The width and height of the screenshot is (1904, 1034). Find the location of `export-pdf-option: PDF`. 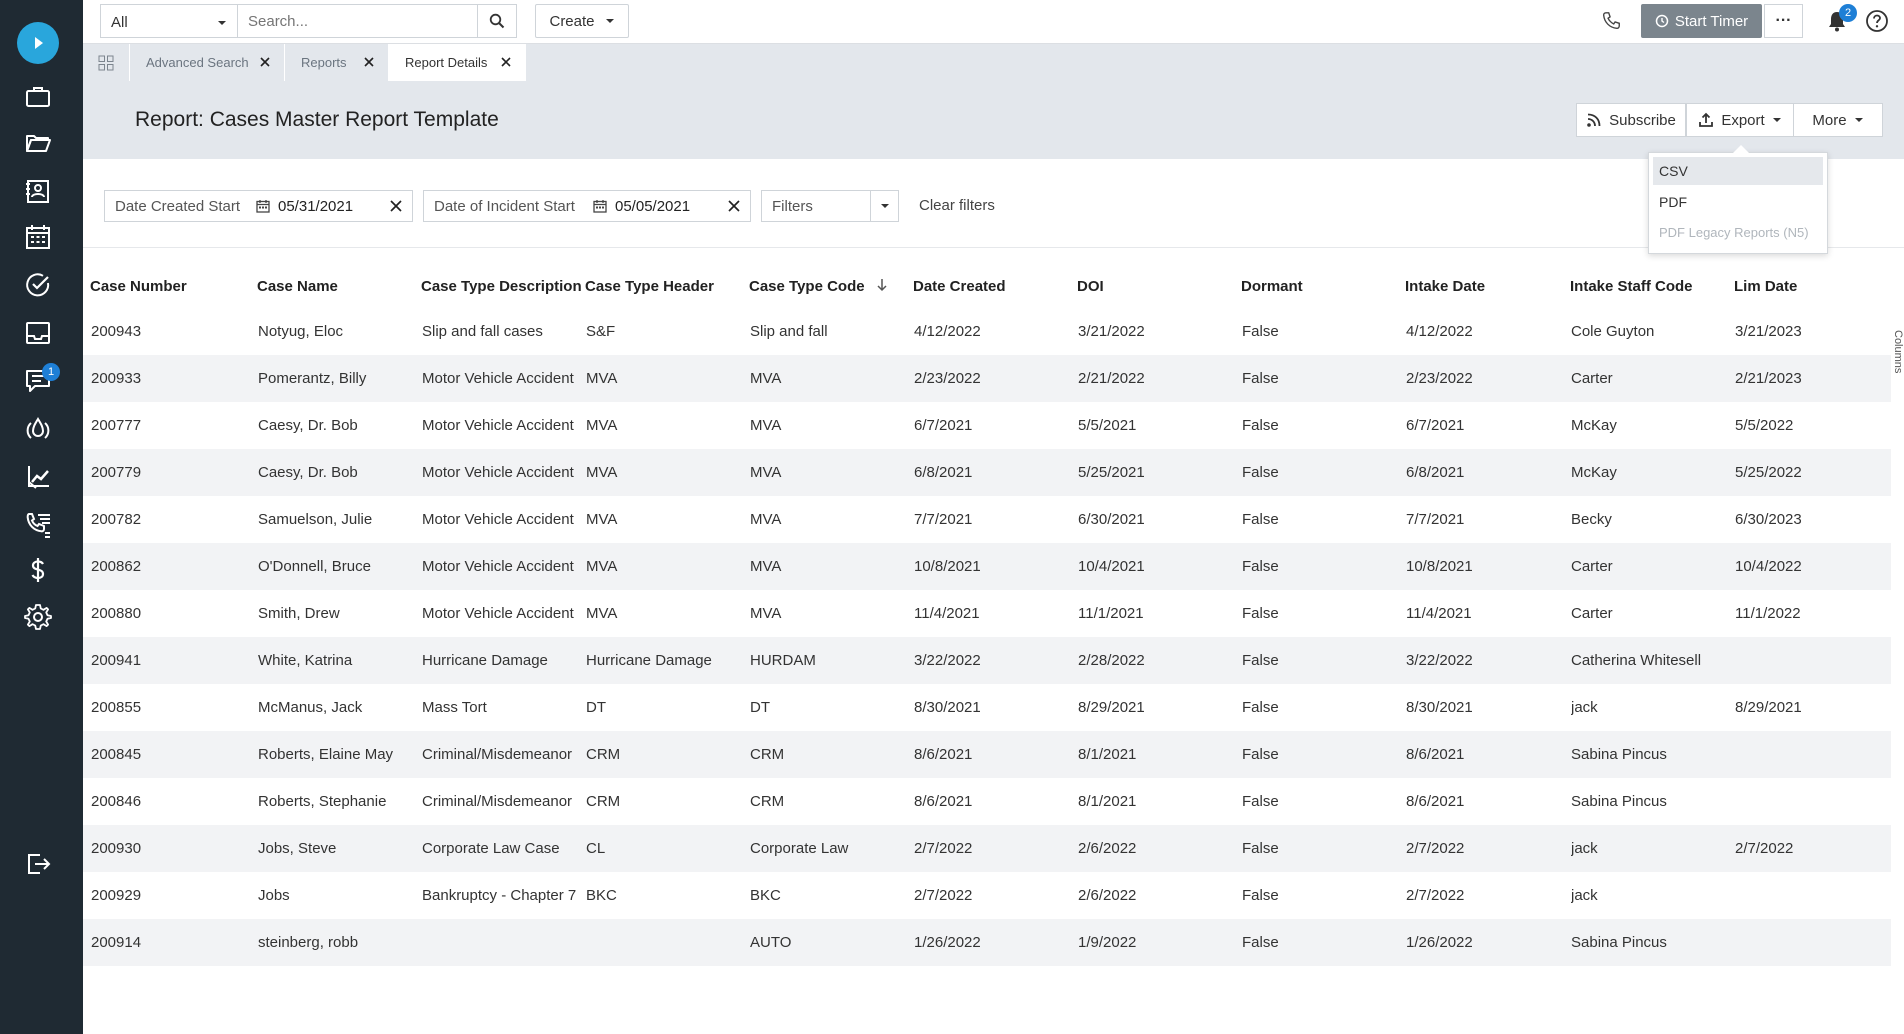

export-pdf-option: PDF is located at coordinates (1738, 202).